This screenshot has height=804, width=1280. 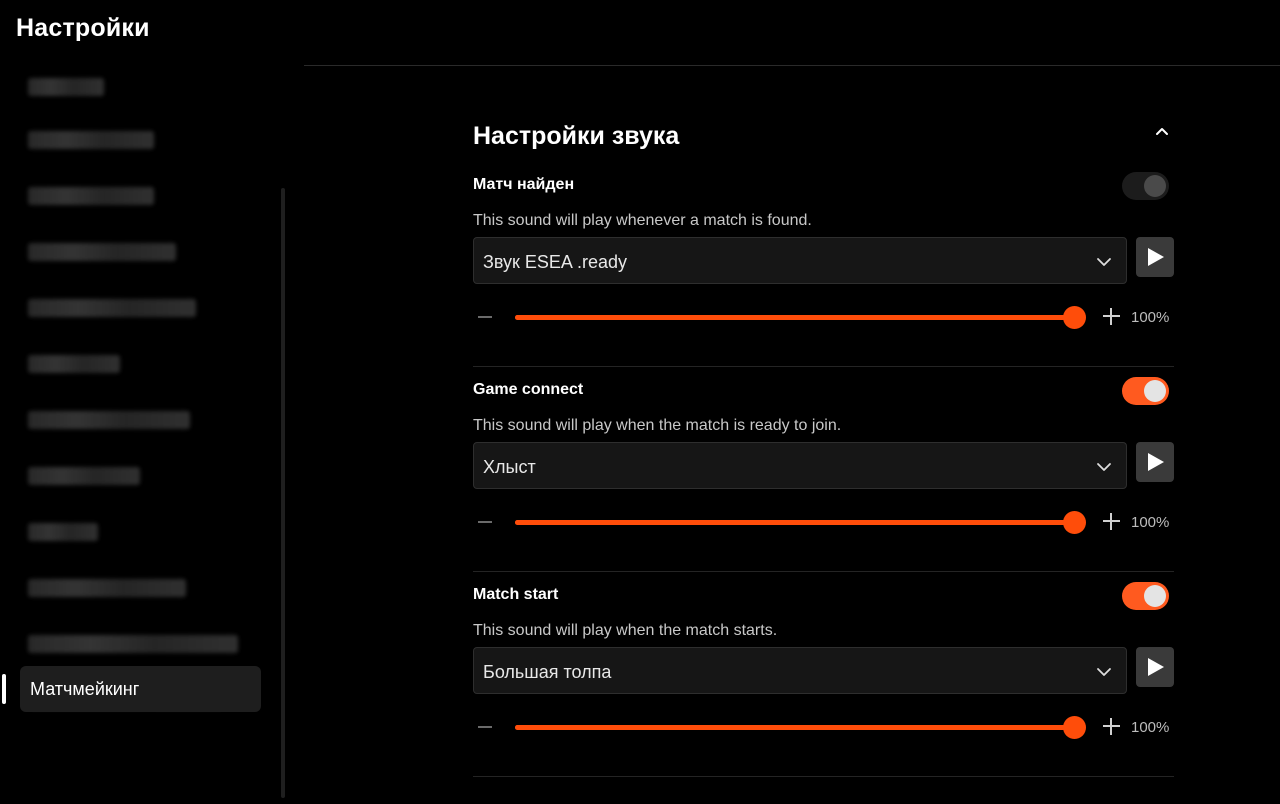 What do you see at coordinates (85, 689) in the screenshot?
I see `sidebar-item-label: Матчмейкинг` at bounding box center [85, 689].